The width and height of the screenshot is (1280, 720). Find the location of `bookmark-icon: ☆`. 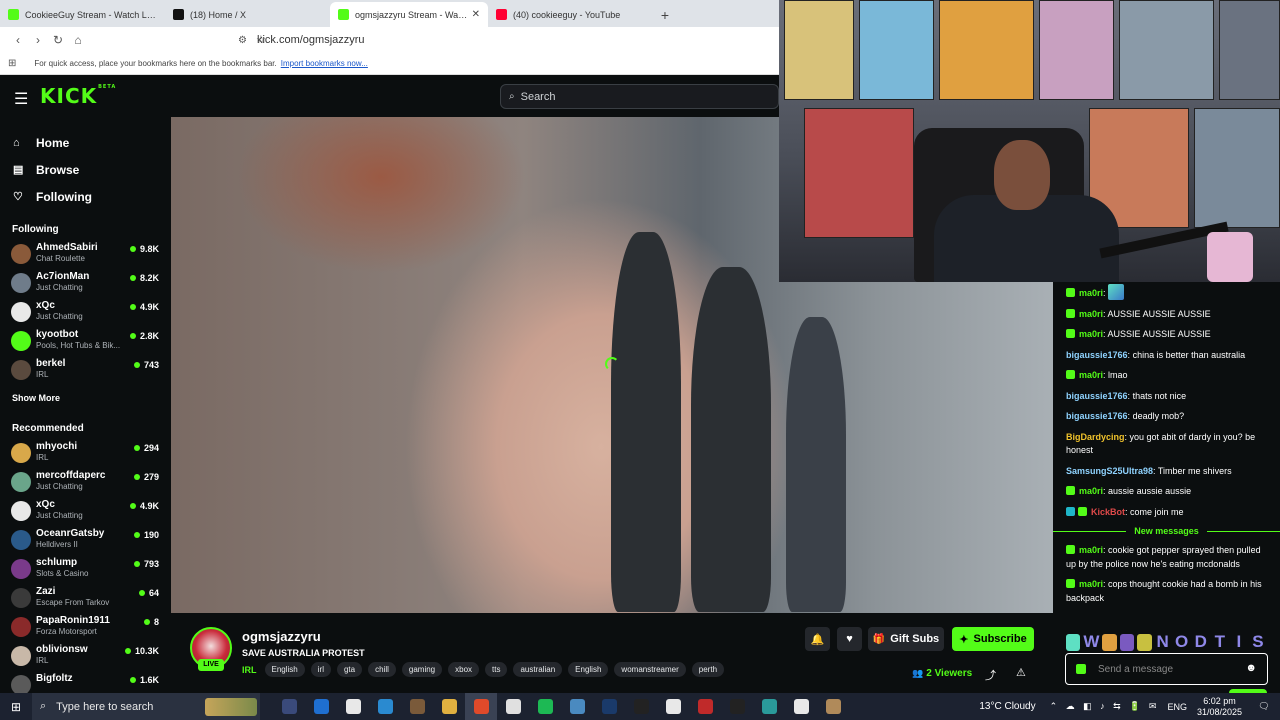

bookmark-icon: ☆ is located at coordinates (261, 39).